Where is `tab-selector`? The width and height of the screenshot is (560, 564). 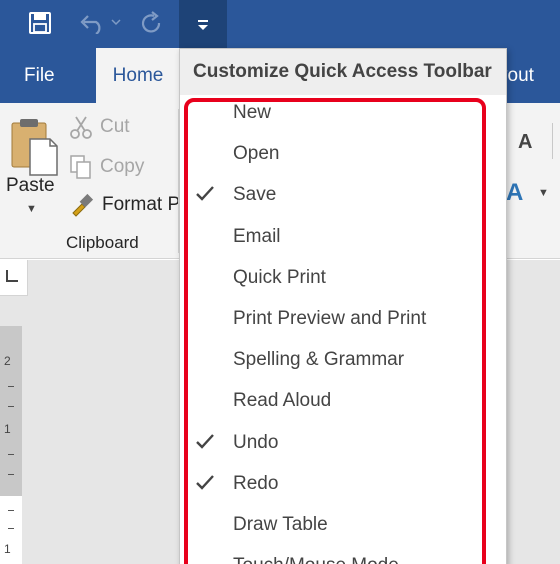
tab-selector is located at coordinates (14, 278).